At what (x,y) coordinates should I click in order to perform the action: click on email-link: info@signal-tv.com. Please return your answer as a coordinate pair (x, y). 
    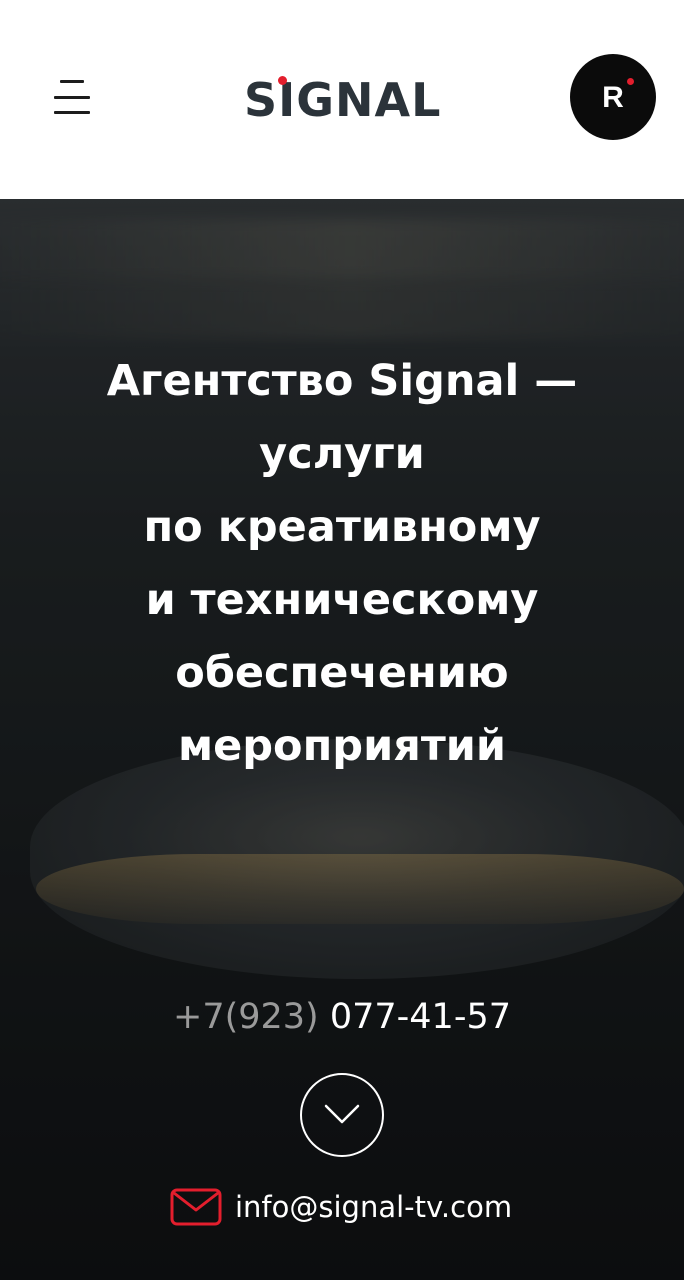
    Looking at the image, I should click on (350, 1207).